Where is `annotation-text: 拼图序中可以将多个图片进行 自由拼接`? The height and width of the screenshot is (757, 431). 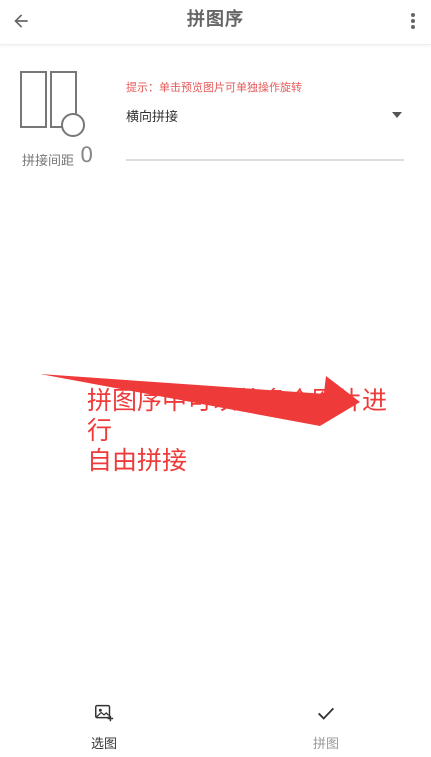
annotation-text: 拼图序中可以将多个图片进行 自由拼接 is located at coordinates (247, 431).